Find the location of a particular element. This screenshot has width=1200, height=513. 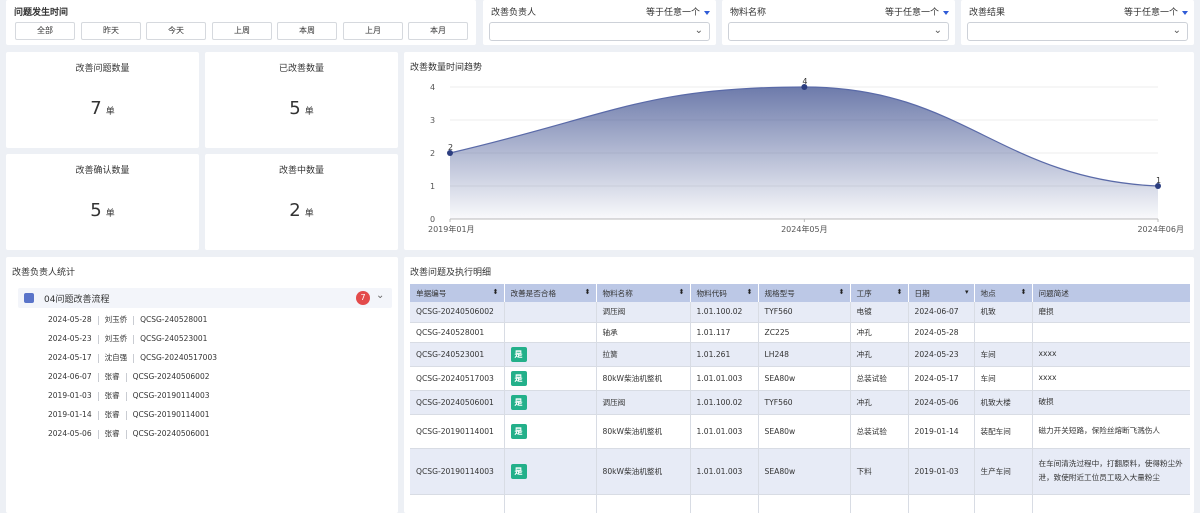

owner-list-item: 2024-05-28 刘玉侨 QCSG-240528001 is located at coordinates (127, 319).